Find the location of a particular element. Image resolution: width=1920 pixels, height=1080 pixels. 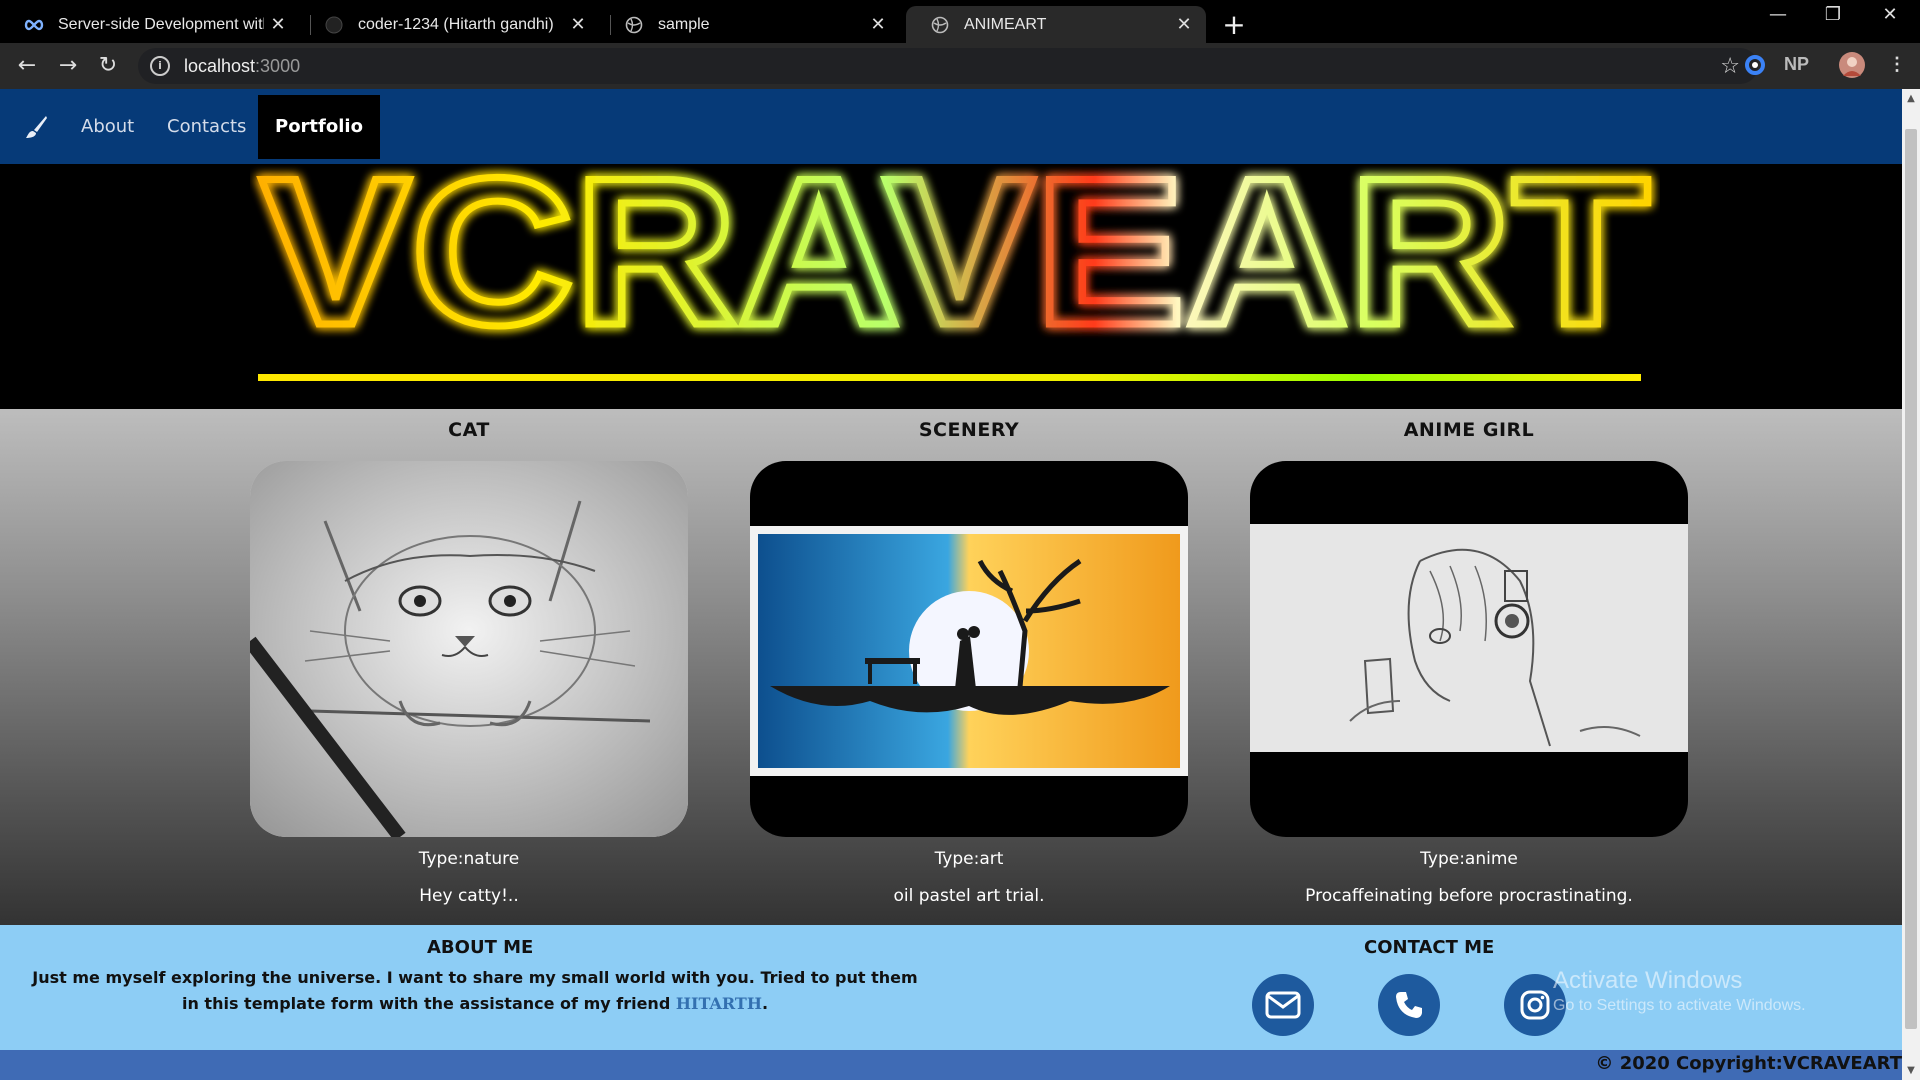

reload-icon: ↻ is located at coordinates (108, 66).